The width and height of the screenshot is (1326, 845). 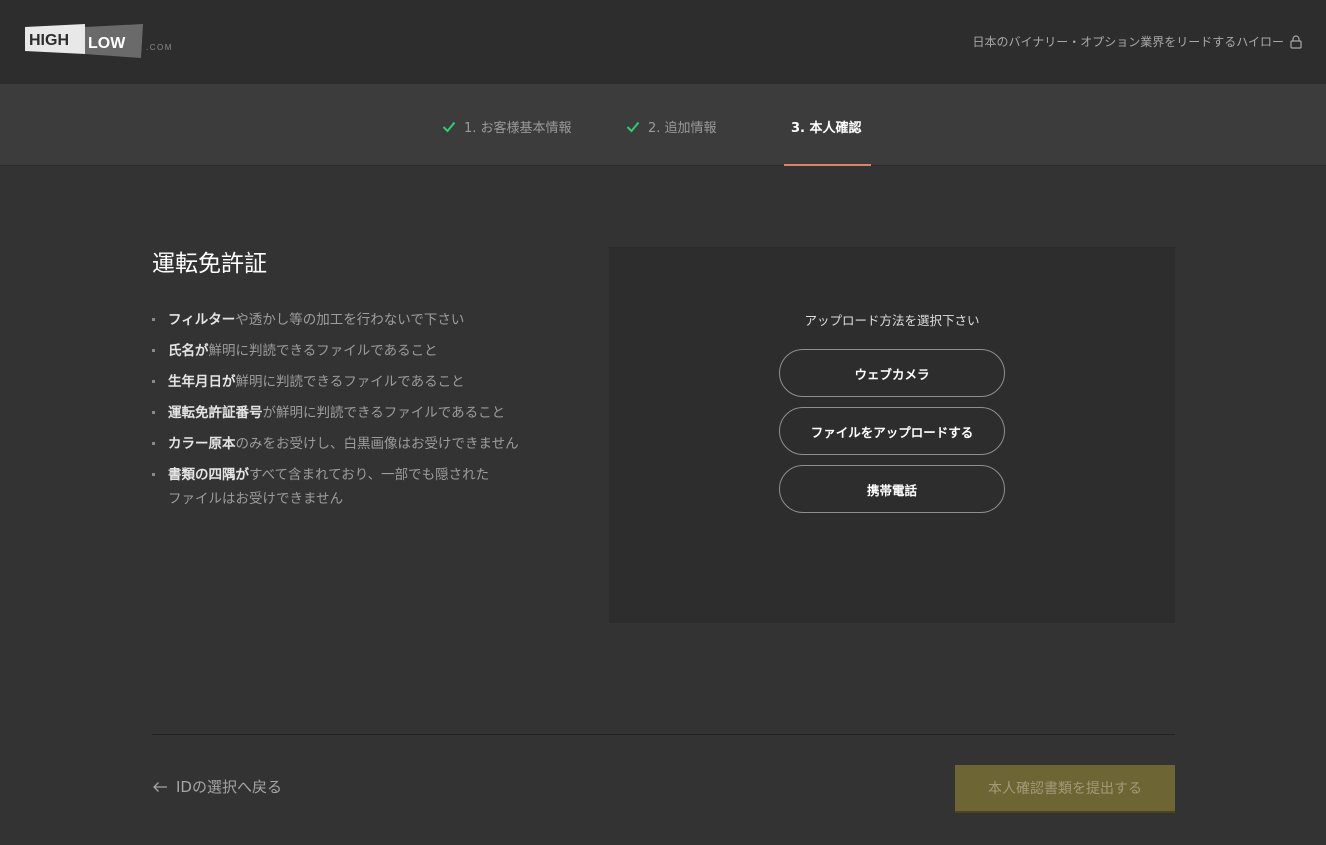 What do you see at coordinates (1065, 789) in the screenshot?
I see `submit-documents-button: 本人確認書類を提出する` at bounding box center [1065, 789].